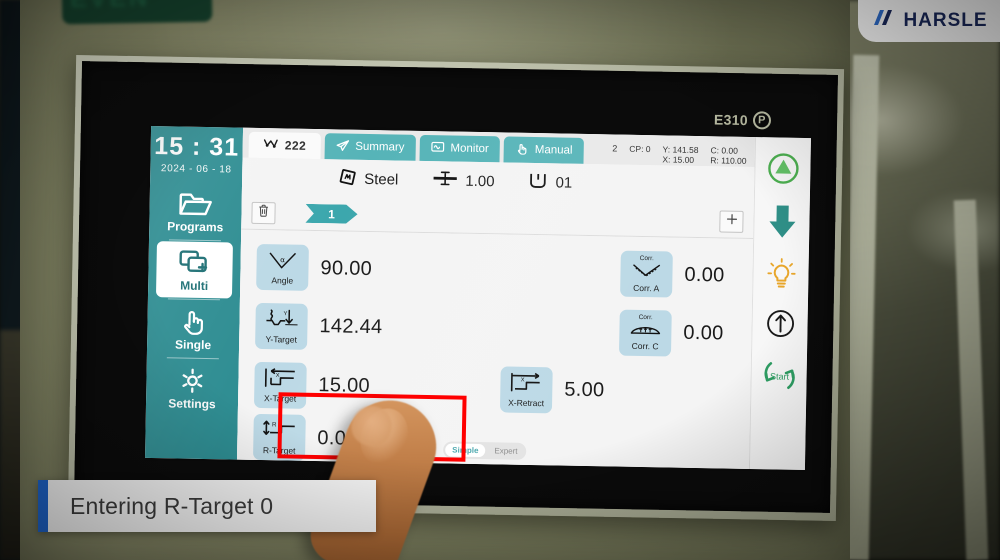 The width and height of the screenshot is (1000, 560). What do you see at coordinates (883, 21) in the screenshot?
I see `harsle-mark-icon` at bounding box center [883, 21].